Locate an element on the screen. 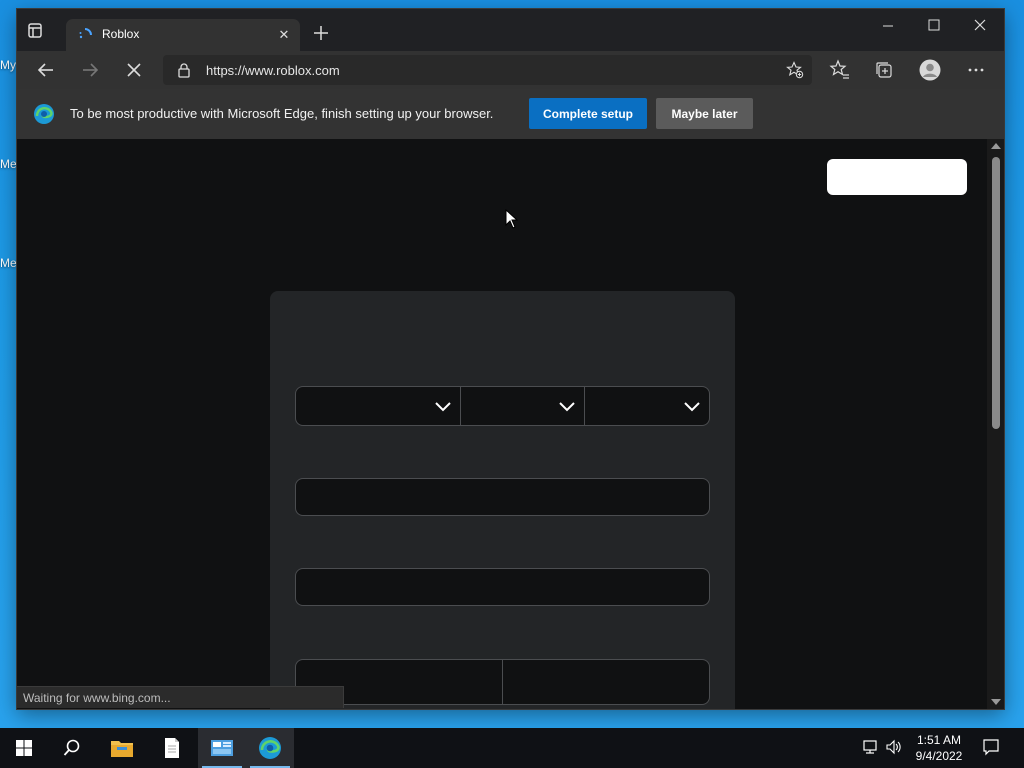 The height and width of the screenshot is (768, 1024). clock-time: 1:51 AM is located at coordinates (939, 740).